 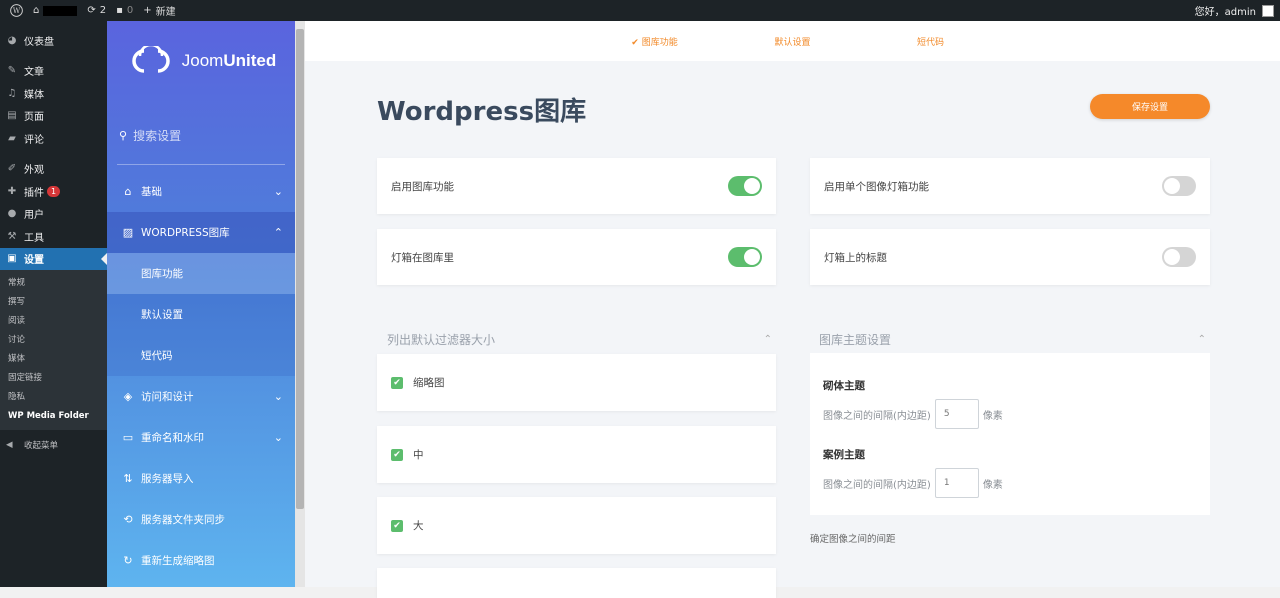 I want to click on save-button: 保存设置, so click(x=1150, y=106).